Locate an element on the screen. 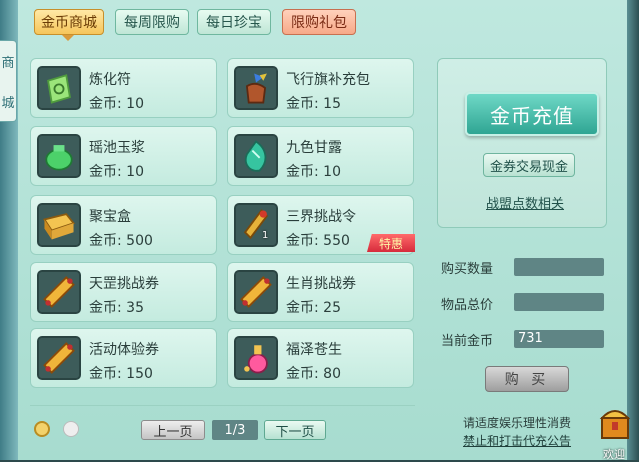 The height and width of the screenshot is (462, 639). shop-item: 聚宝盒 金币: 500 is located at coordinates (123, 225).